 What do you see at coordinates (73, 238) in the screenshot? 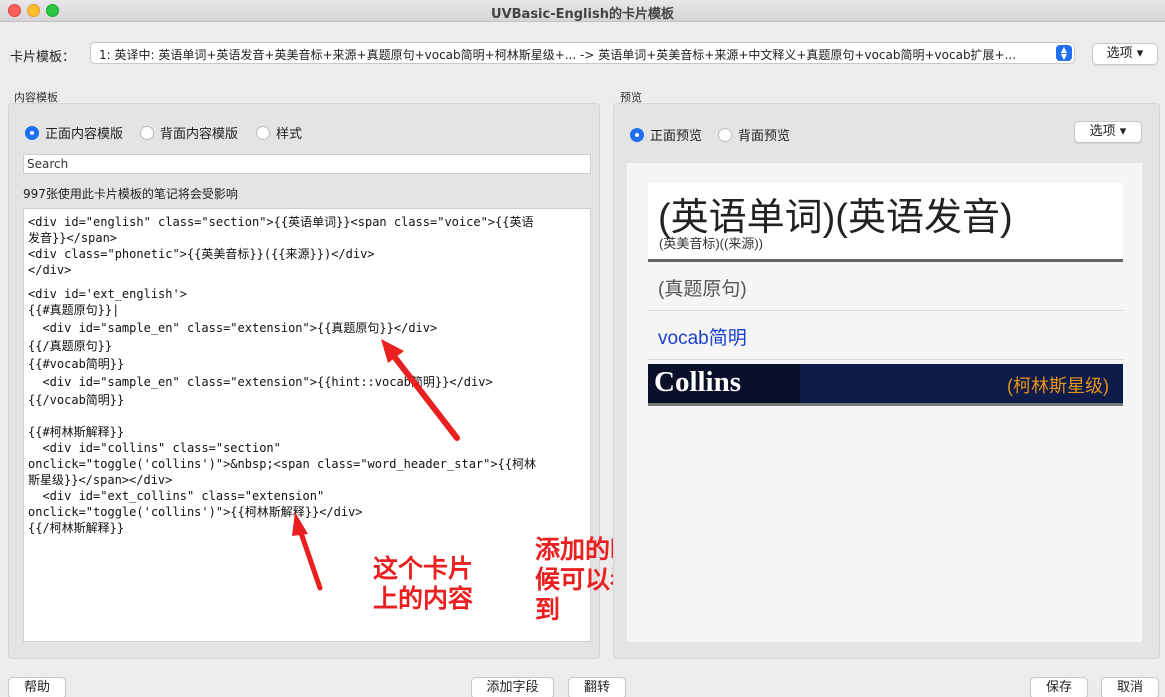
I see `code-line: 发音}}</span>` at bounding box center [73, 238].